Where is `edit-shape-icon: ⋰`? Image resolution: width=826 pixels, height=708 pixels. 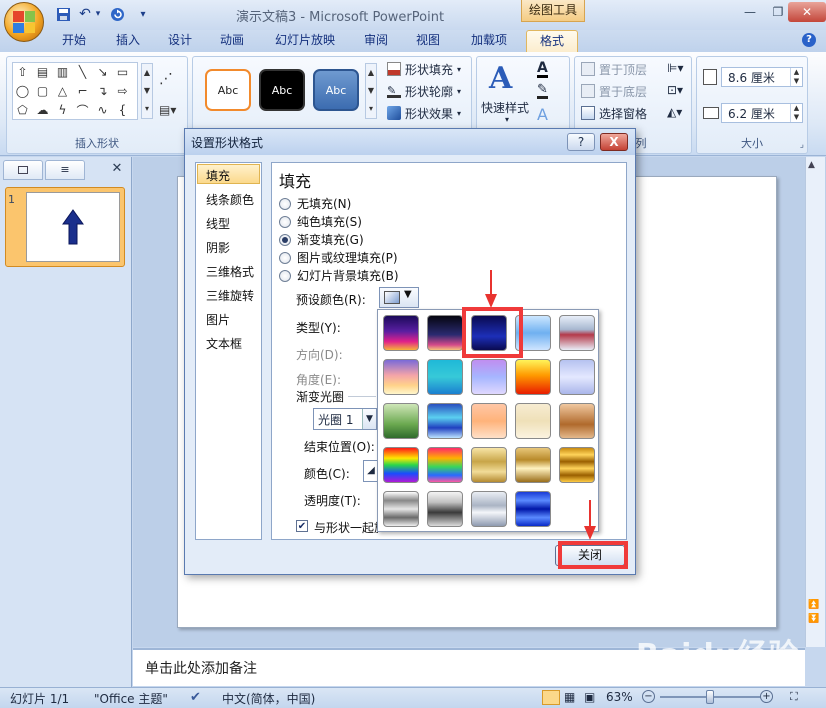 edit-shape-icon: ⋰ is located at coordinates (166, 79).